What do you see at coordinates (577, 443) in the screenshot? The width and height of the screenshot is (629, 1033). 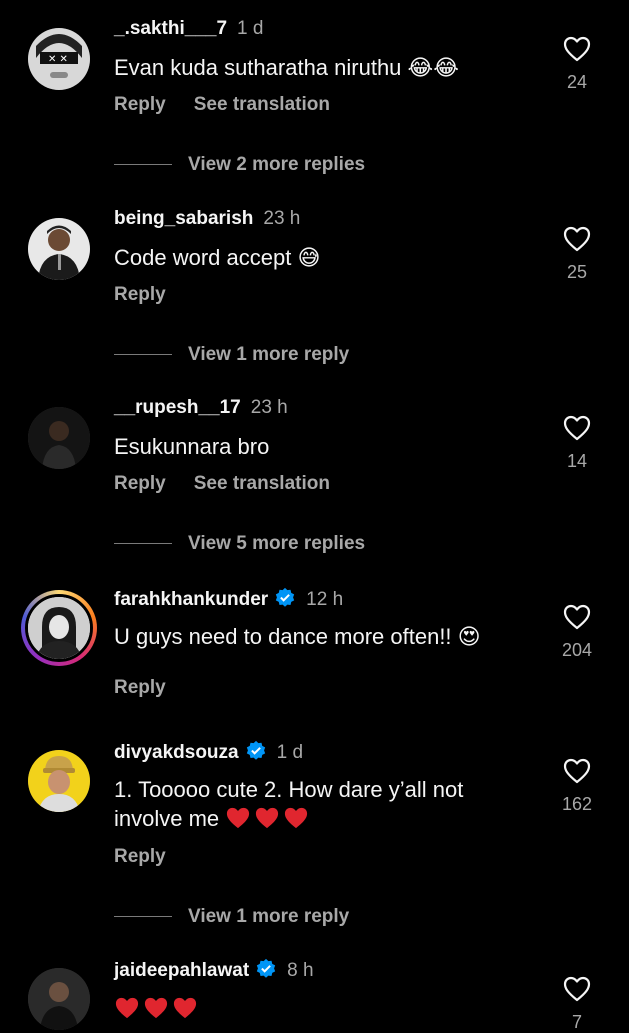 I see `like-button: 14` at bounding box center [577, 443].